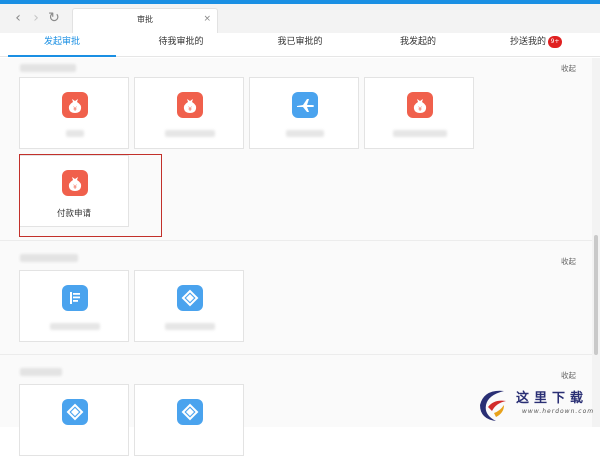 The image size is (600, 456). What do you see at coordinates (596, 295) in the screenshot?
I see `scrollbar-thumb` at bounding box center [596, 295].